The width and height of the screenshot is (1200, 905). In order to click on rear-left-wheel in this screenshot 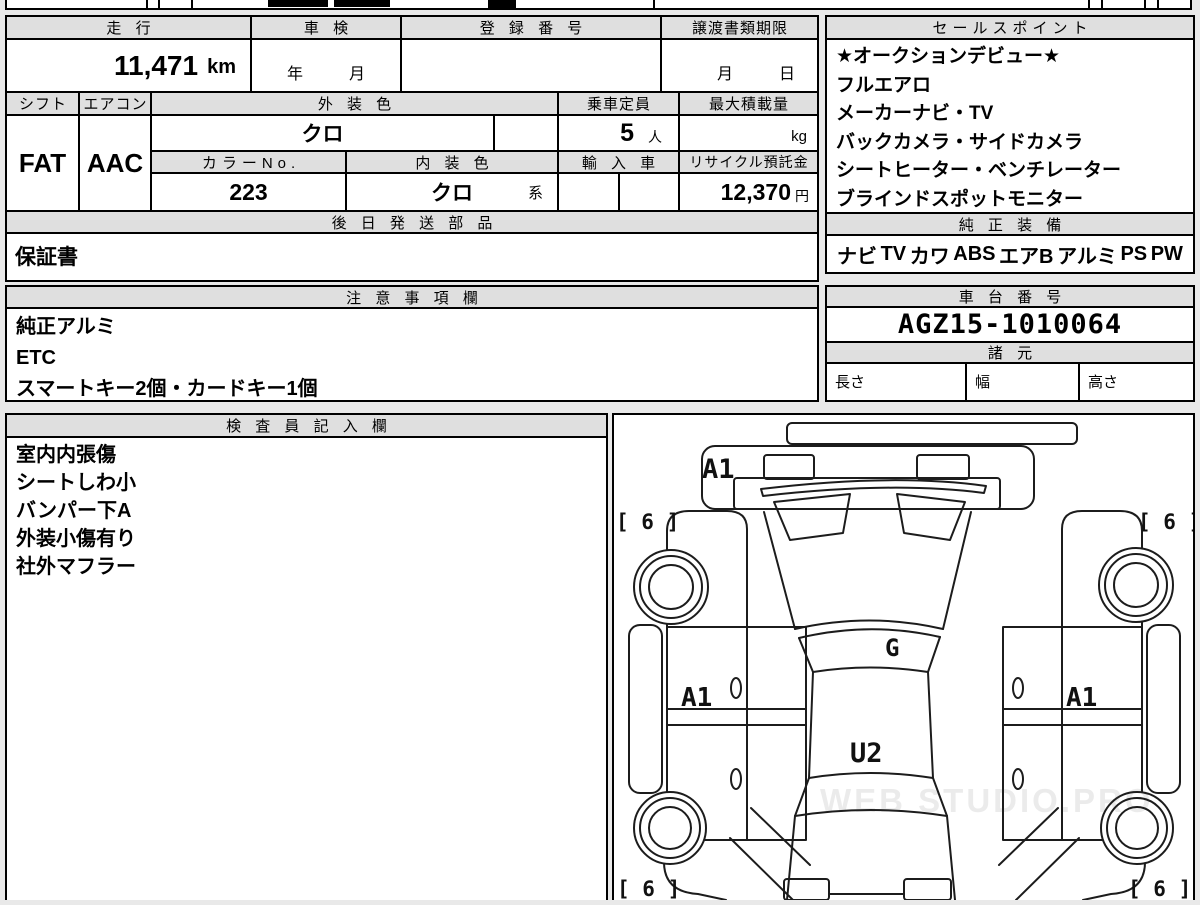, I will do `click(670, 828)`.